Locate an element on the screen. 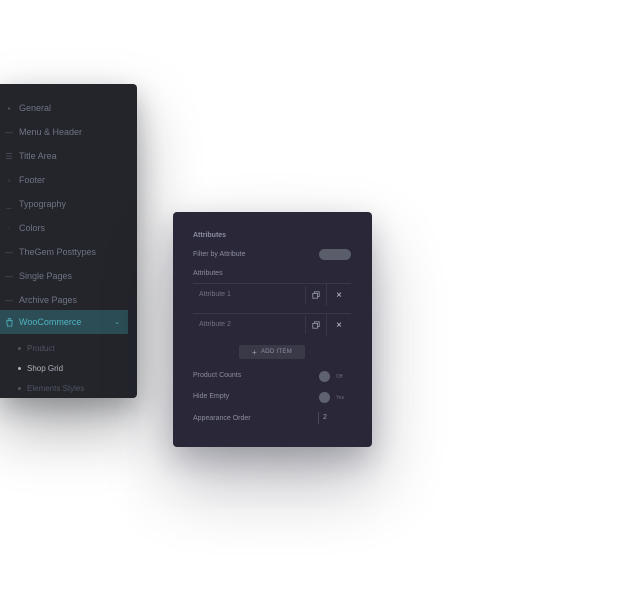  add-item-button: + ADD ITEM is located at coordinates (272, 352).